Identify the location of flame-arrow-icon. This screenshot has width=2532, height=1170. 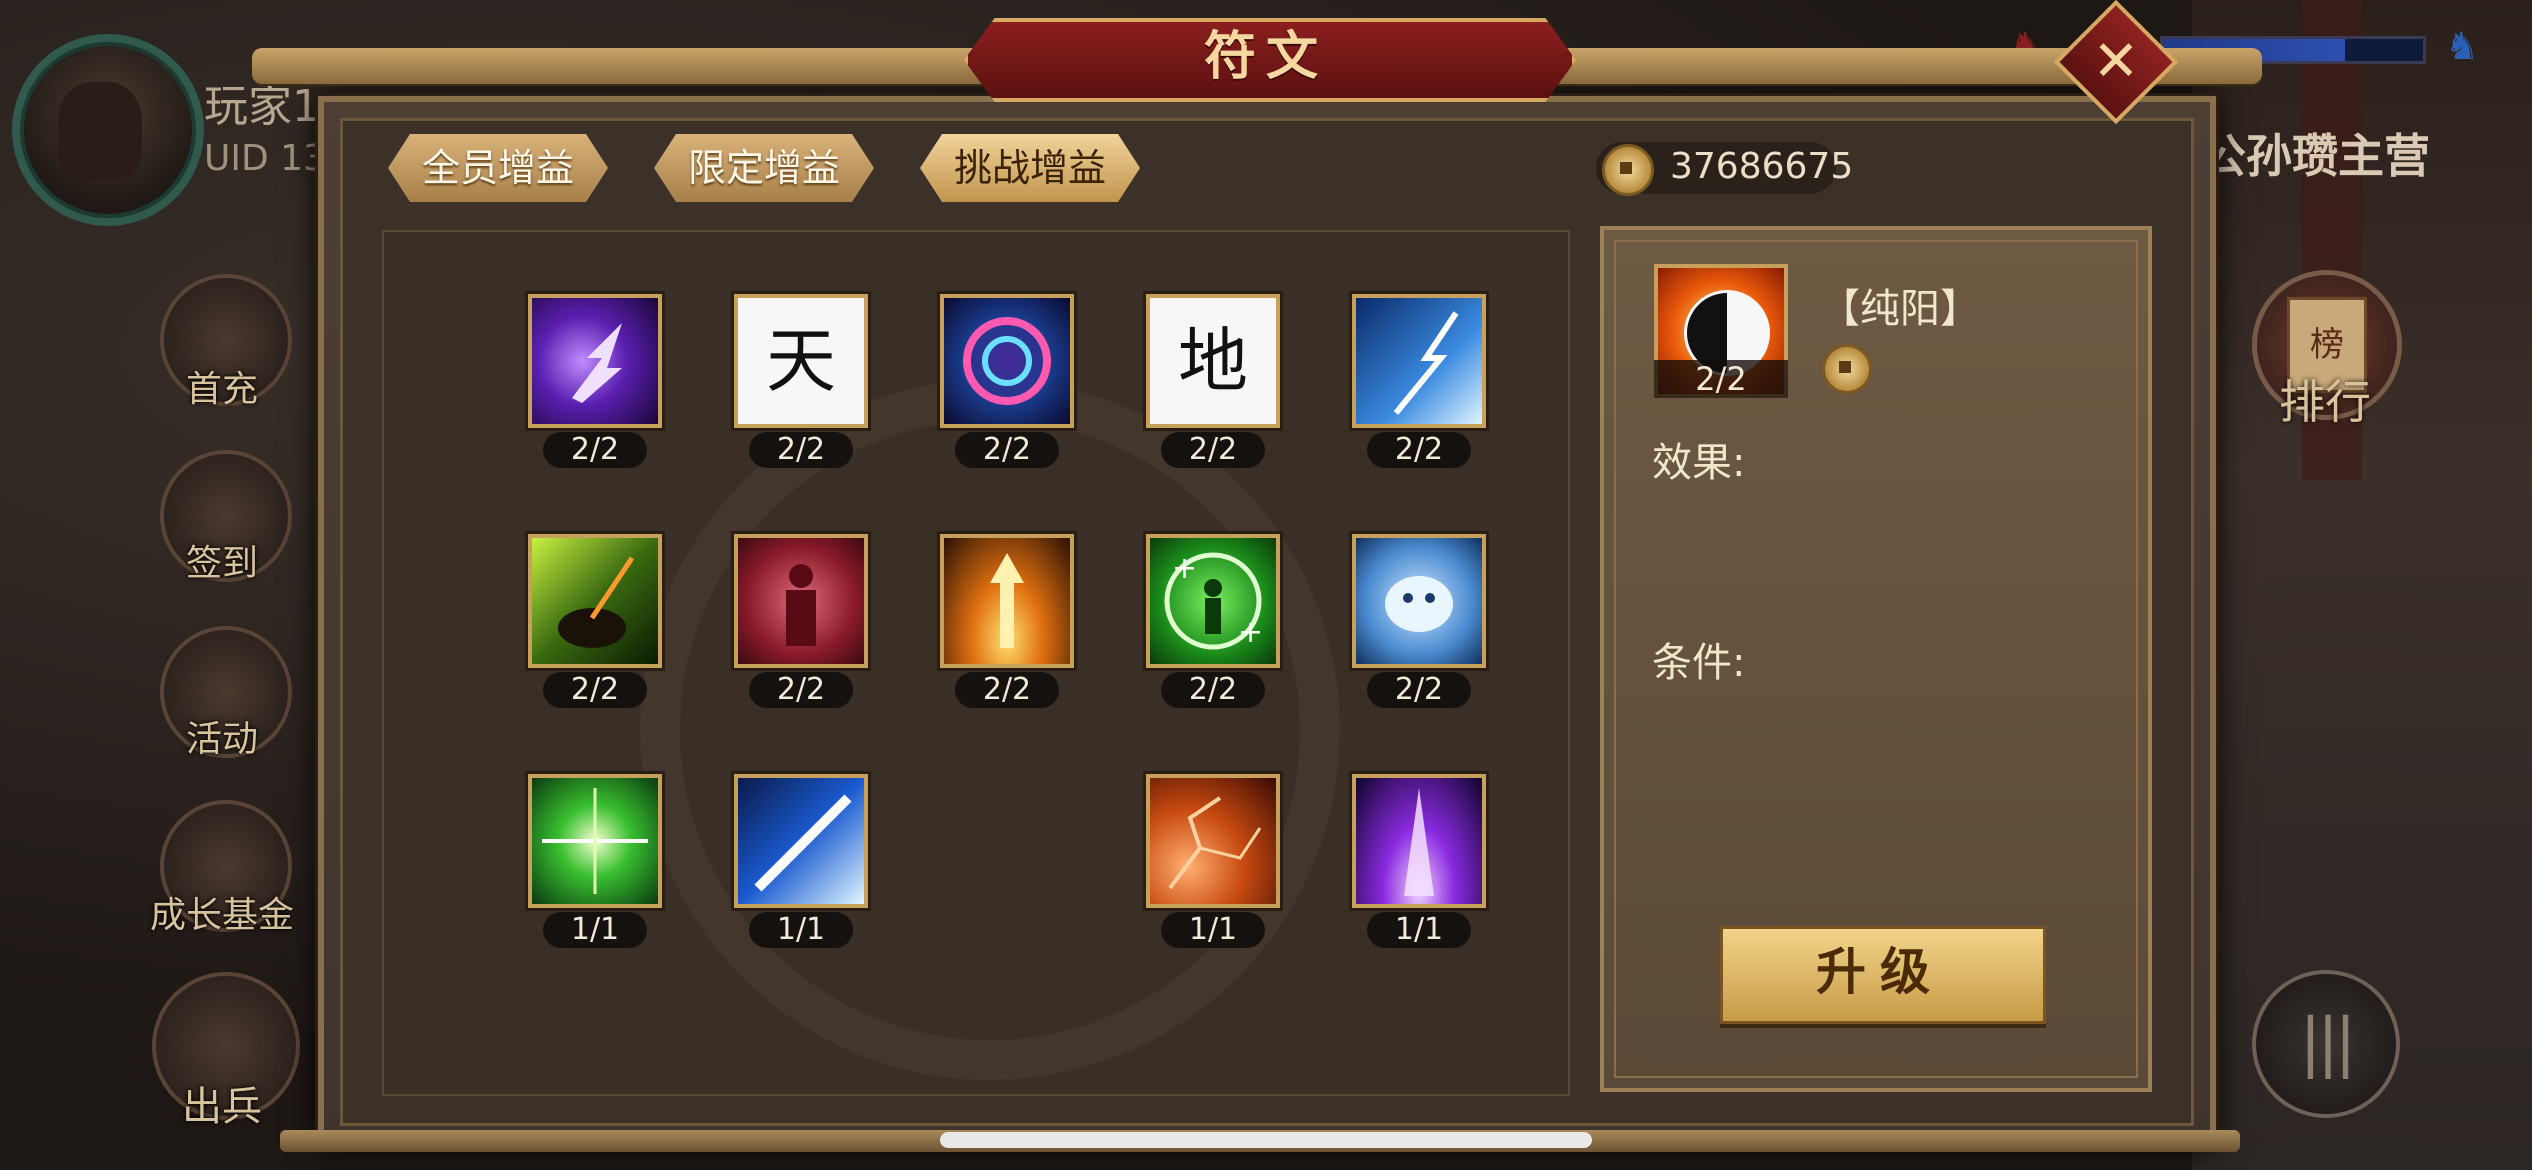
(1007, 600).